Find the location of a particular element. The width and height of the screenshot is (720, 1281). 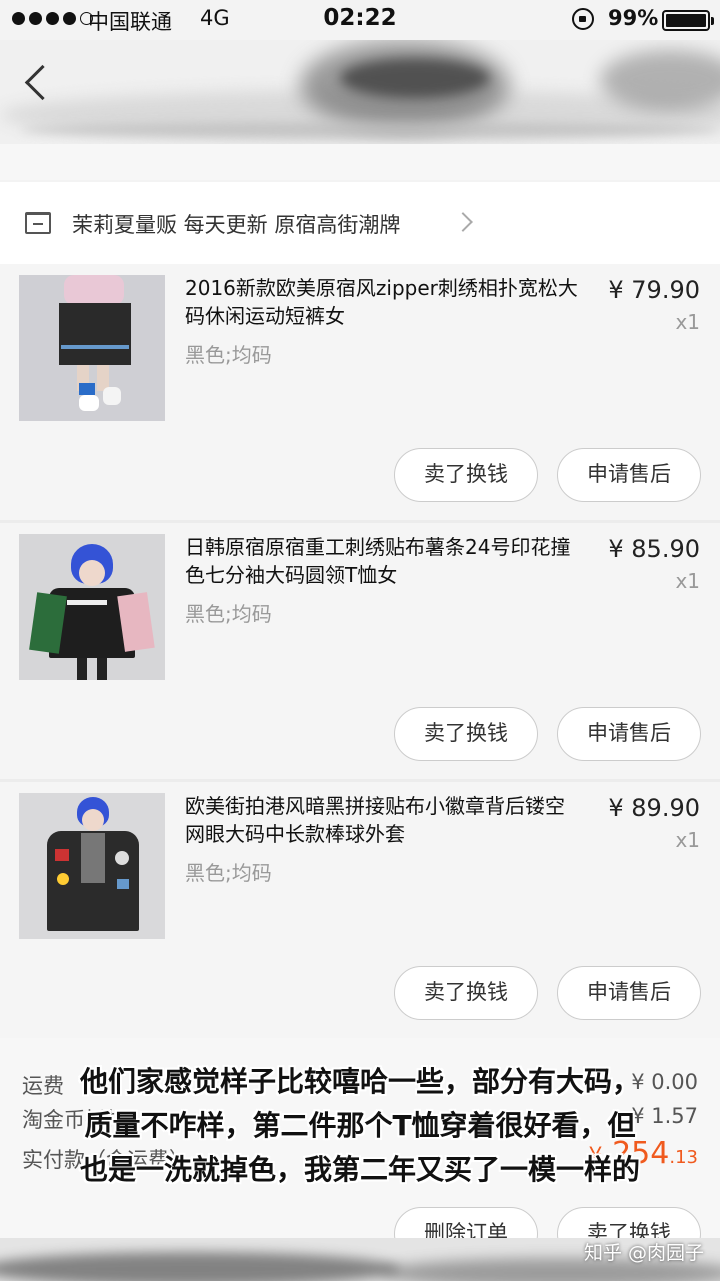

product-title: 欧美街拍港风暗黑拼接贴布小徽章背后镂空网眼大码中长款棒球外套 is located at coordinates (382, 820).